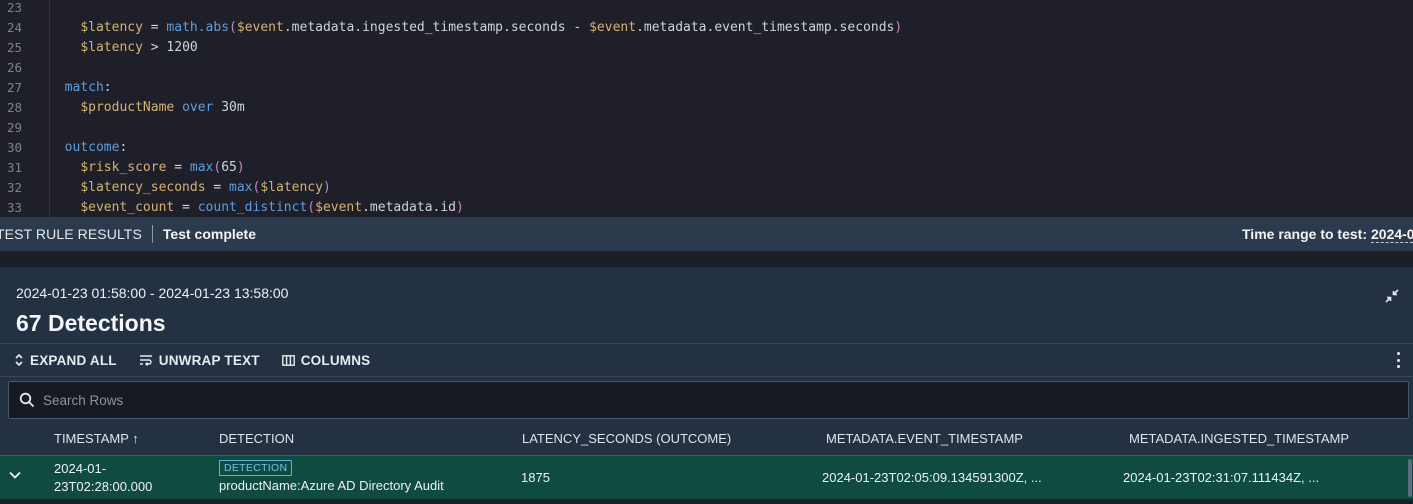 This screenshot has height=504, width=1413. What do you see at coordinates (706, 48) in the screenshot?
I see `code-line: 25 $latency > 1200` at bounding box center [706, 48].